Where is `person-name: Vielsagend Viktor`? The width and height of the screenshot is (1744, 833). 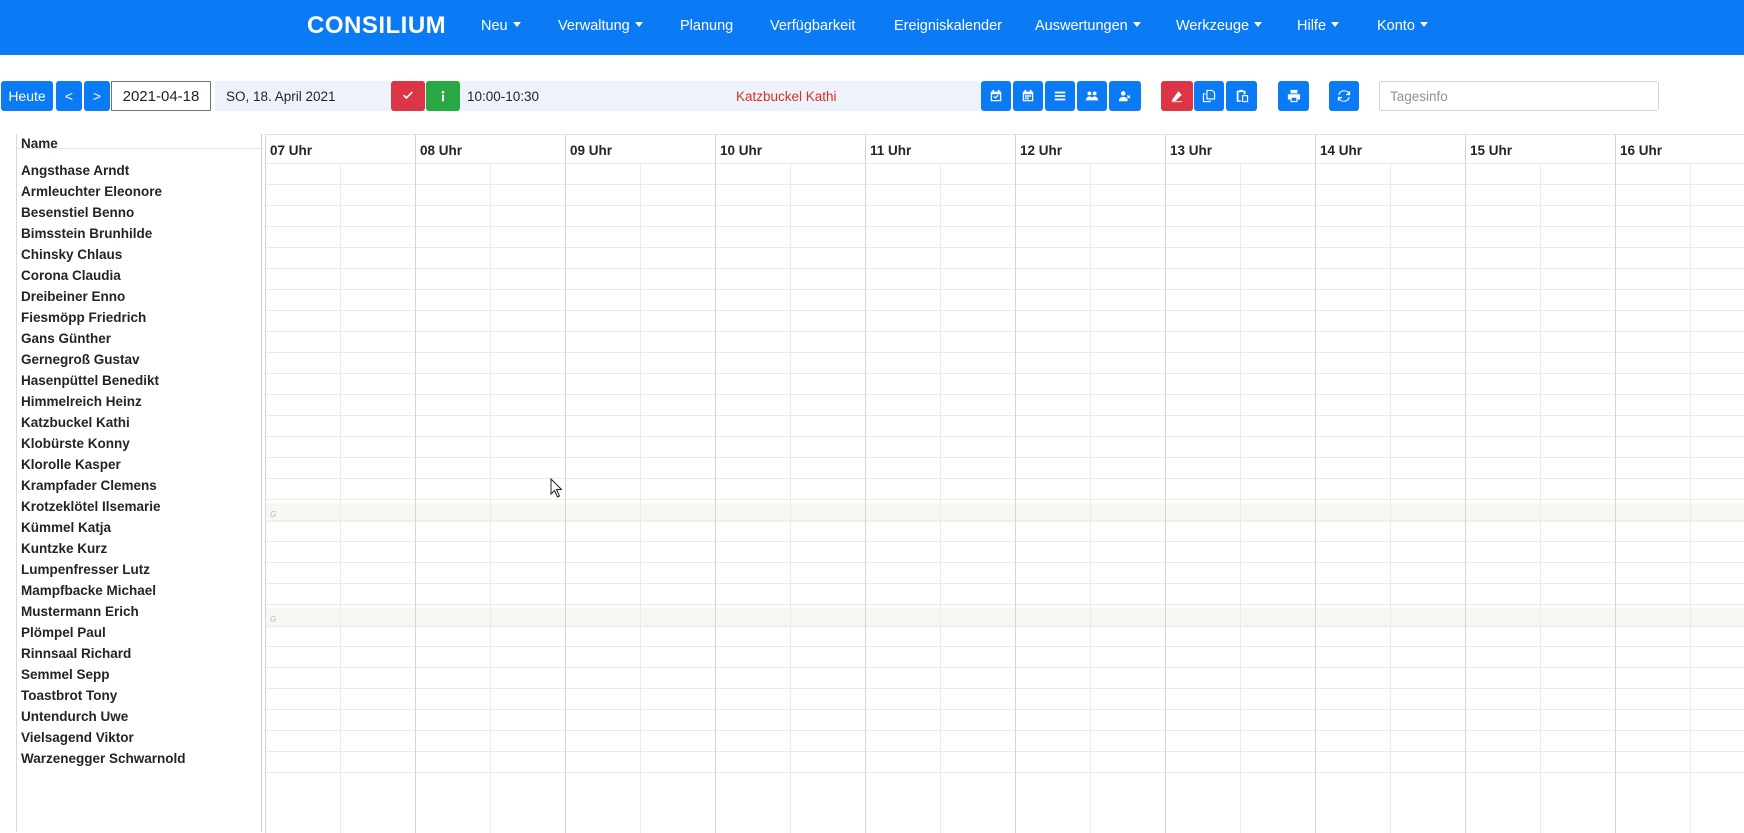
person-name: Vielsagend Viktor is located at coordinates (77, 737).